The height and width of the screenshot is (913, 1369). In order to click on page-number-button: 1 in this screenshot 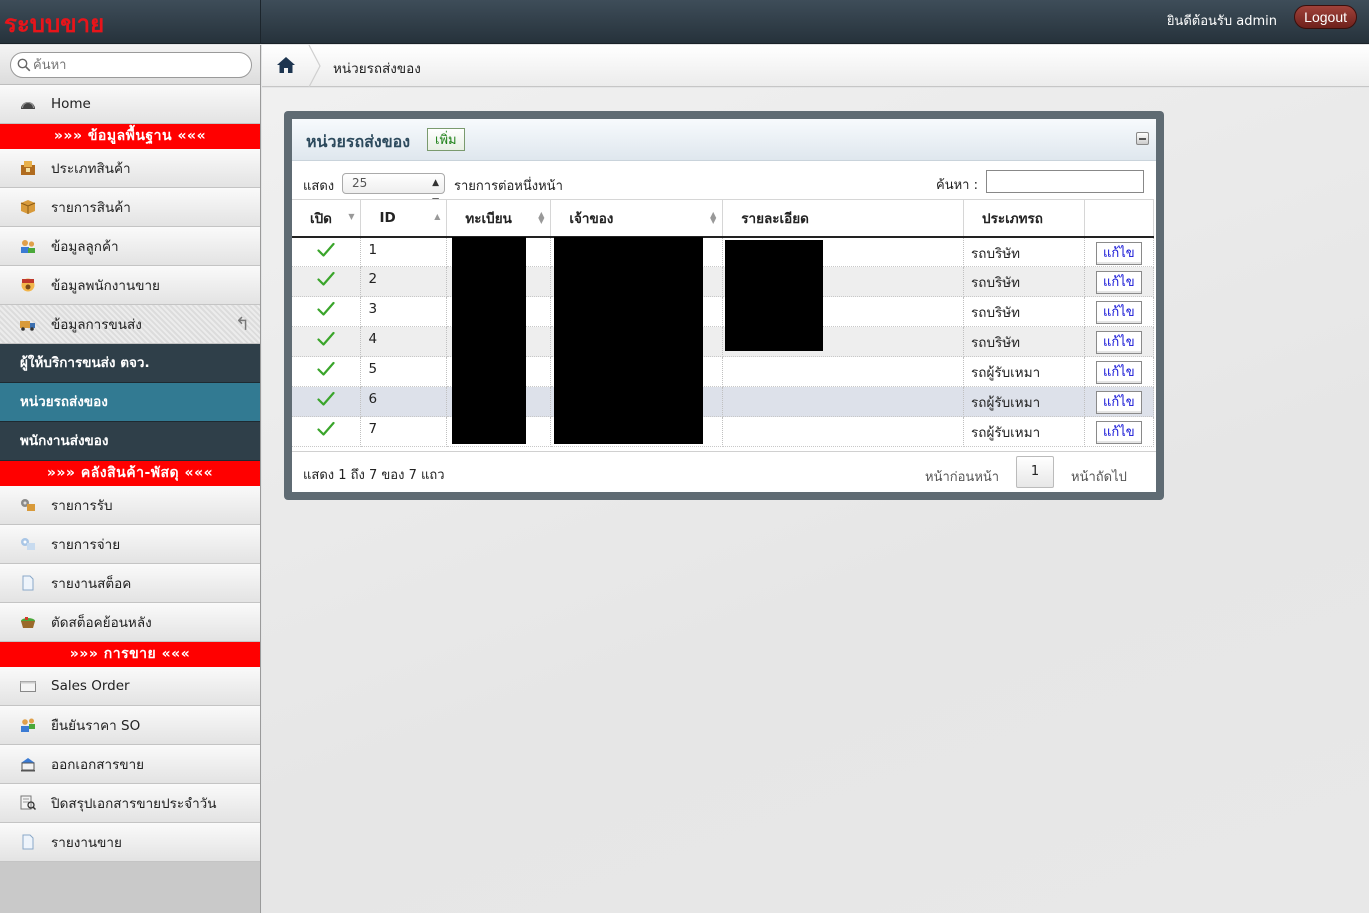, I will do `click(1035, 472)`.